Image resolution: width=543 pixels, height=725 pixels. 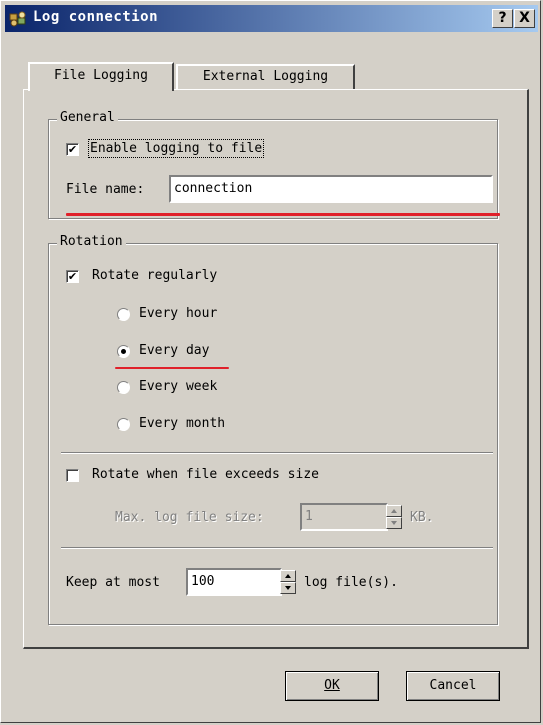 I want to click on title-bar: Log connection ? X, so click(x=271, y=18).